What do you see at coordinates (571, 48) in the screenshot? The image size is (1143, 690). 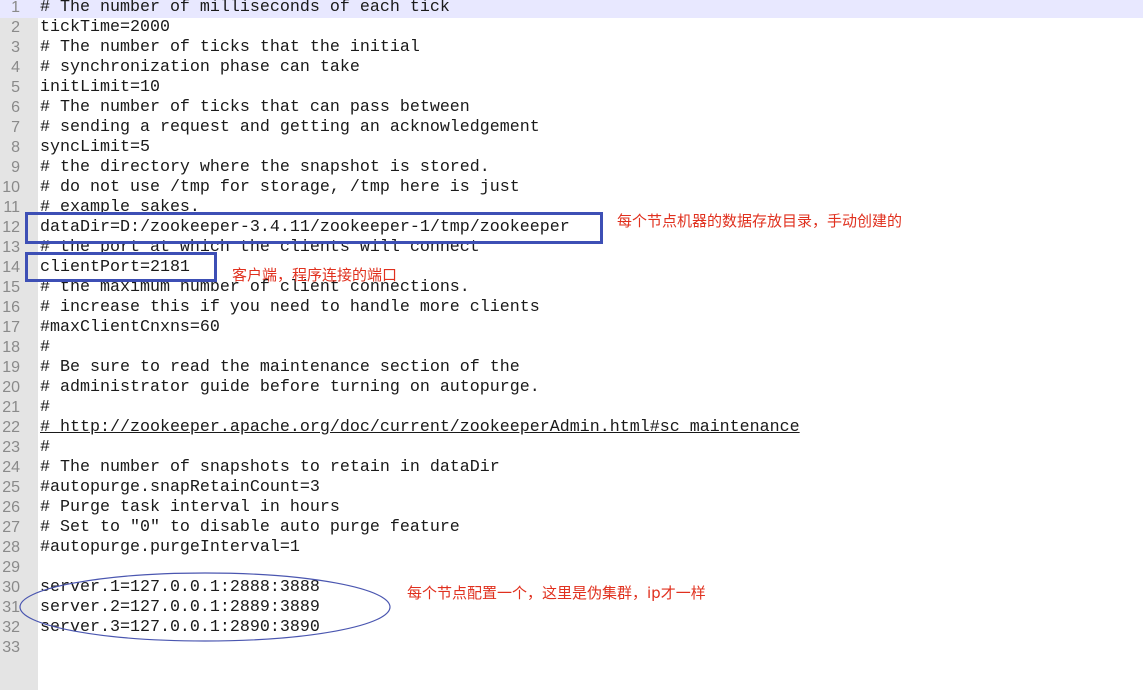 I see `editor-line: 3 # The number of ticks that the initial` at bounding box center [571, 48].